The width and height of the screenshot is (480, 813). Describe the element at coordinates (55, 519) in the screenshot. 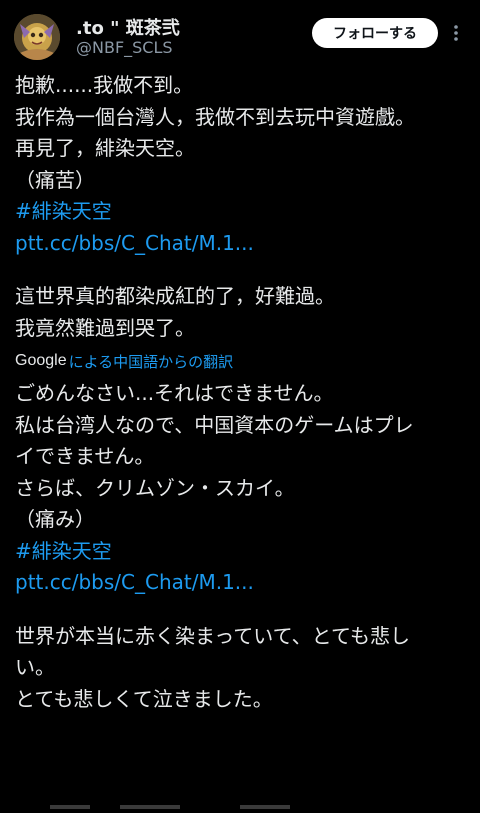

I see `translated-text-line: （痛み）` at that location.